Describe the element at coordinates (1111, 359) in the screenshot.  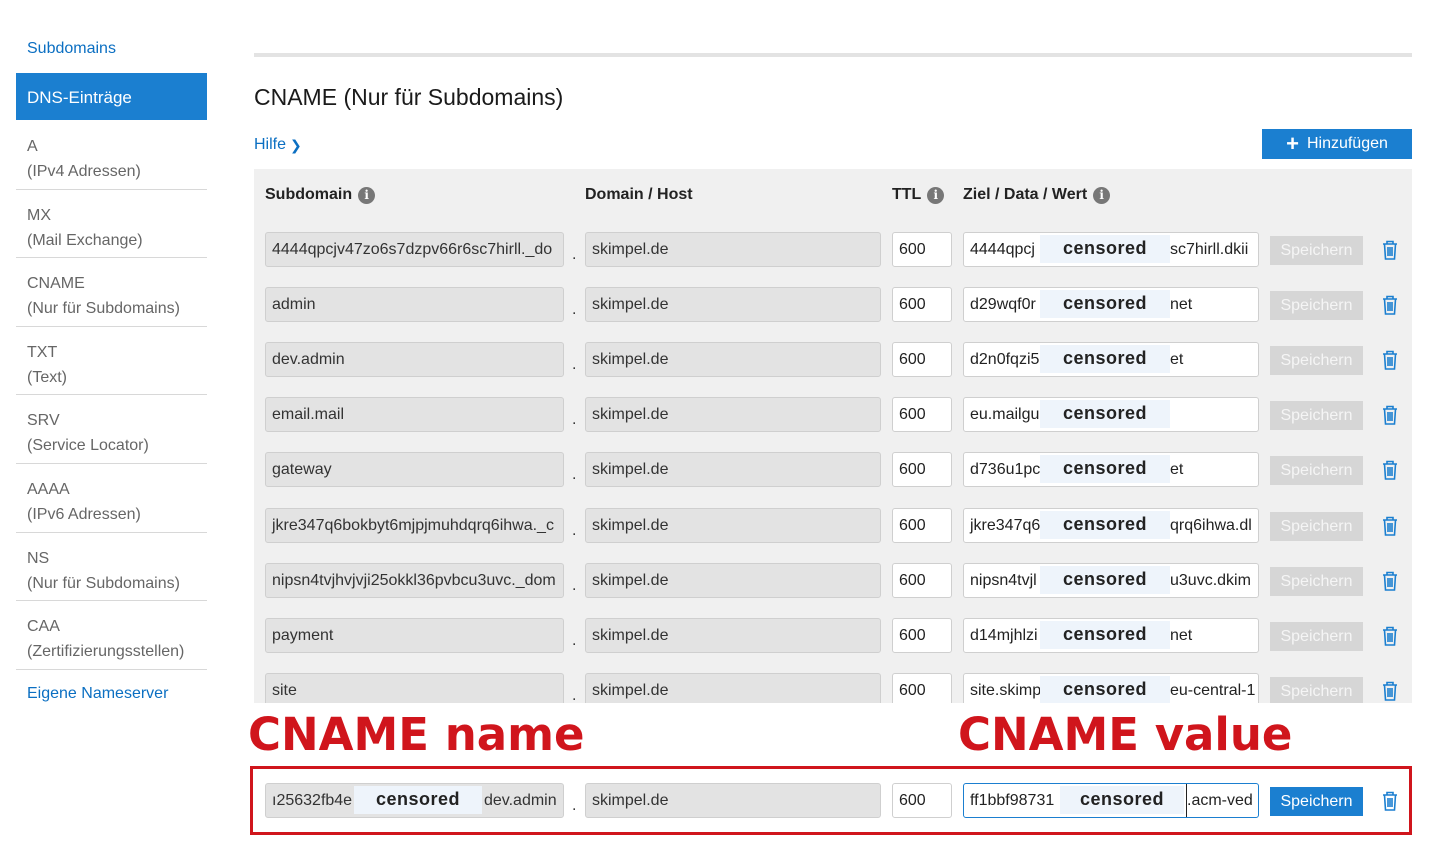
I see `value-input: d2n0fqzi5 et censored` at that location.